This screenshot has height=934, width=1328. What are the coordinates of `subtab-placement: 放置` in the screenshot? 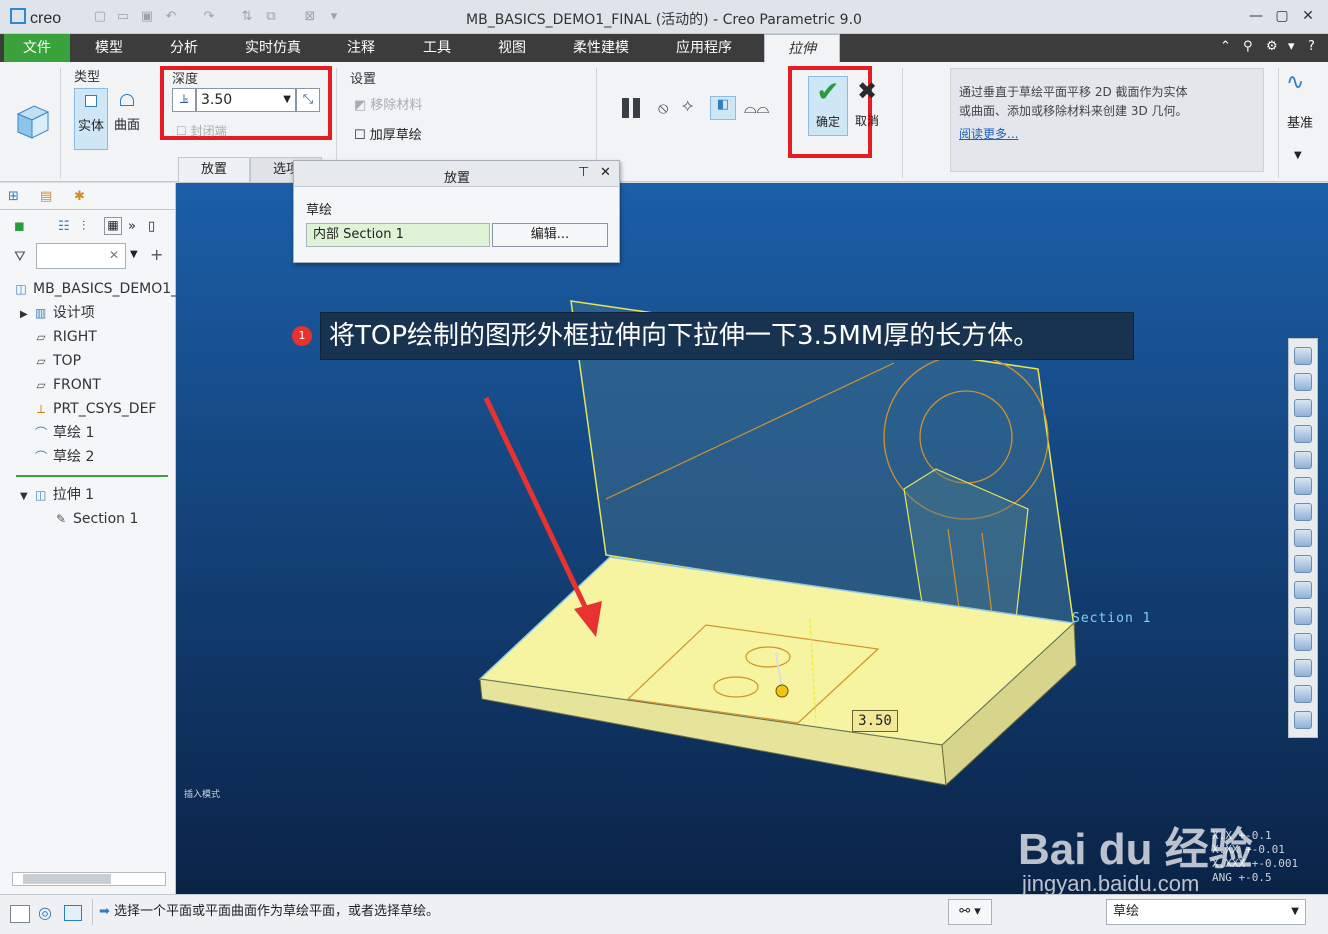 It's located at (214, 170).